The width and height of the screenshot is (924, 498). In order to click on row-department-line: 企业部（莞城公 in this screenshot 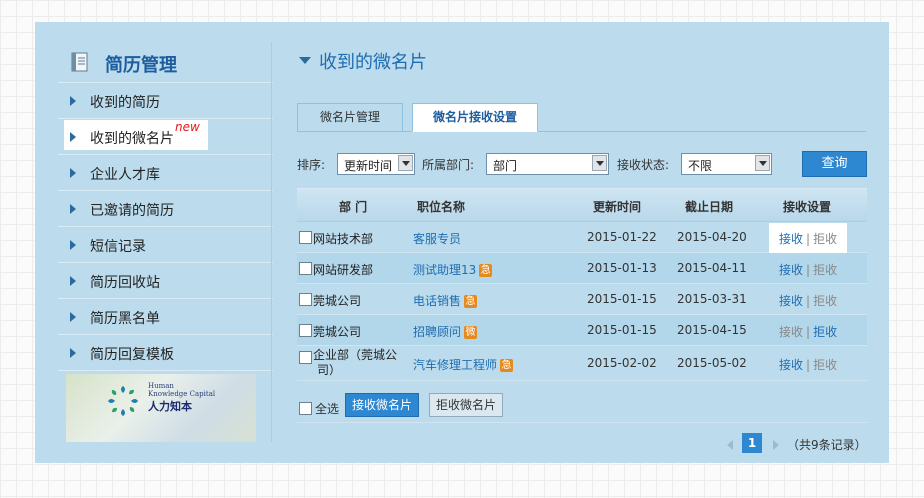, I will do `click(355, 355)`.